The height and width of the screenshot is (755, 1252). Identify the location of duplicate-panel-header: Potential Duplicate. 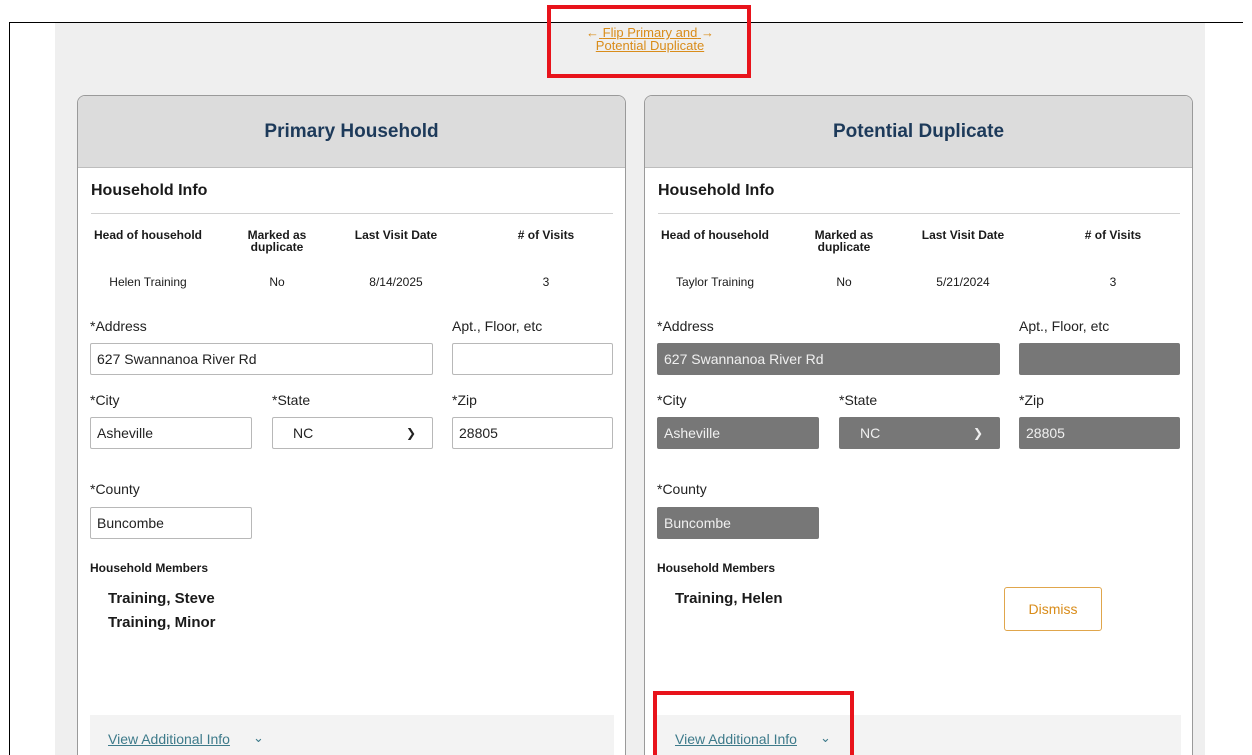
(918, 132).